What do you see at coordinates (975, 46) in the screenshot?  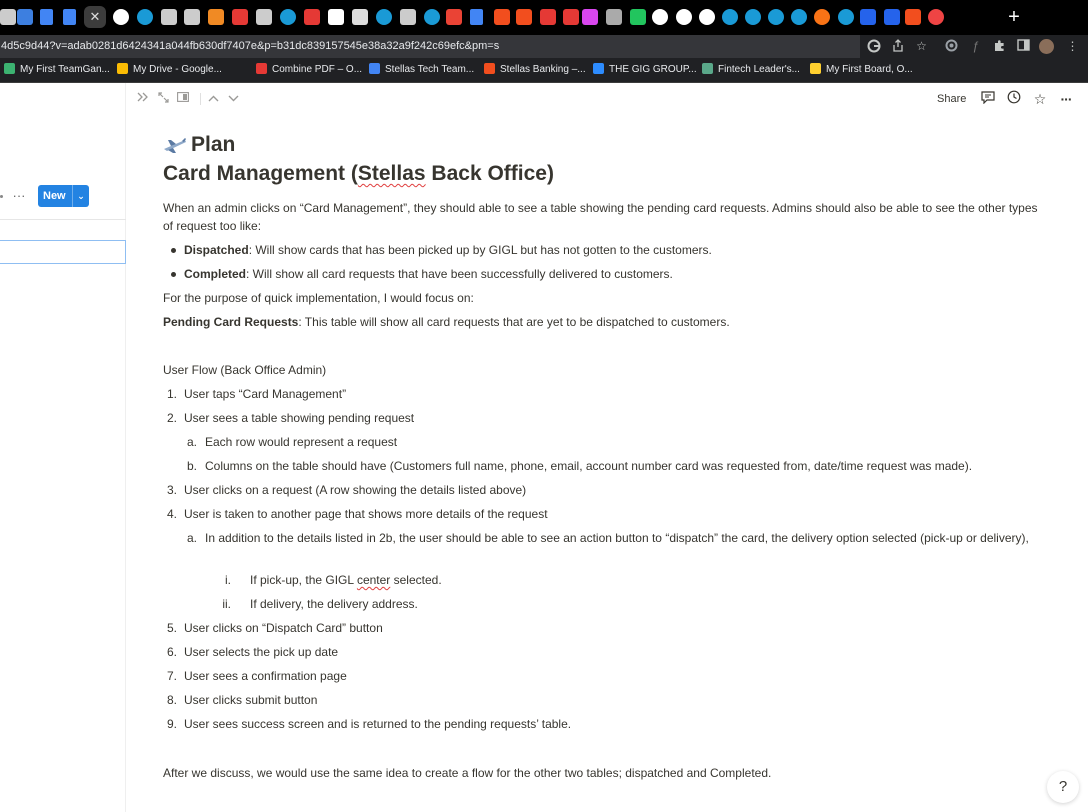 I see `ft-extension-icon: ƒ` at bounding box center [975, 46].